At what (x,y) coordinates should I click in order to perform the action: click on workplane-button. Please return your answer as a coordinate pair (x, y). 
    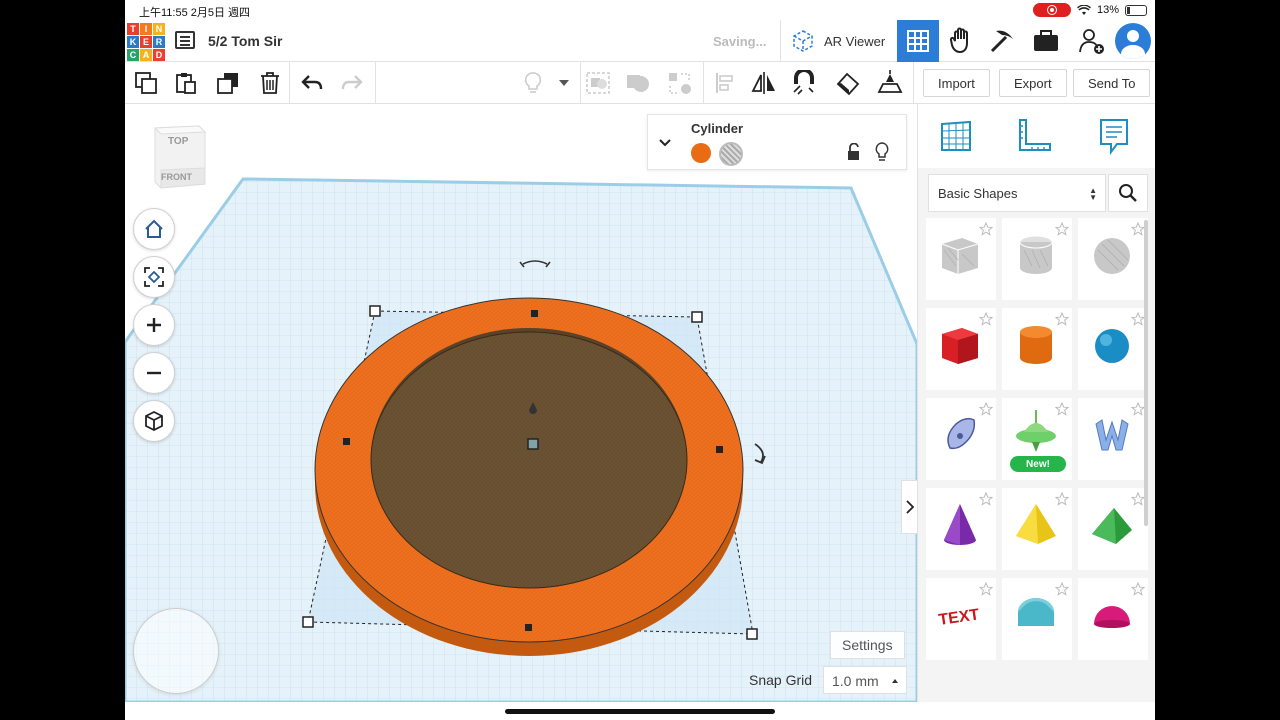
    Looking at the image, I should click on (890, 83).